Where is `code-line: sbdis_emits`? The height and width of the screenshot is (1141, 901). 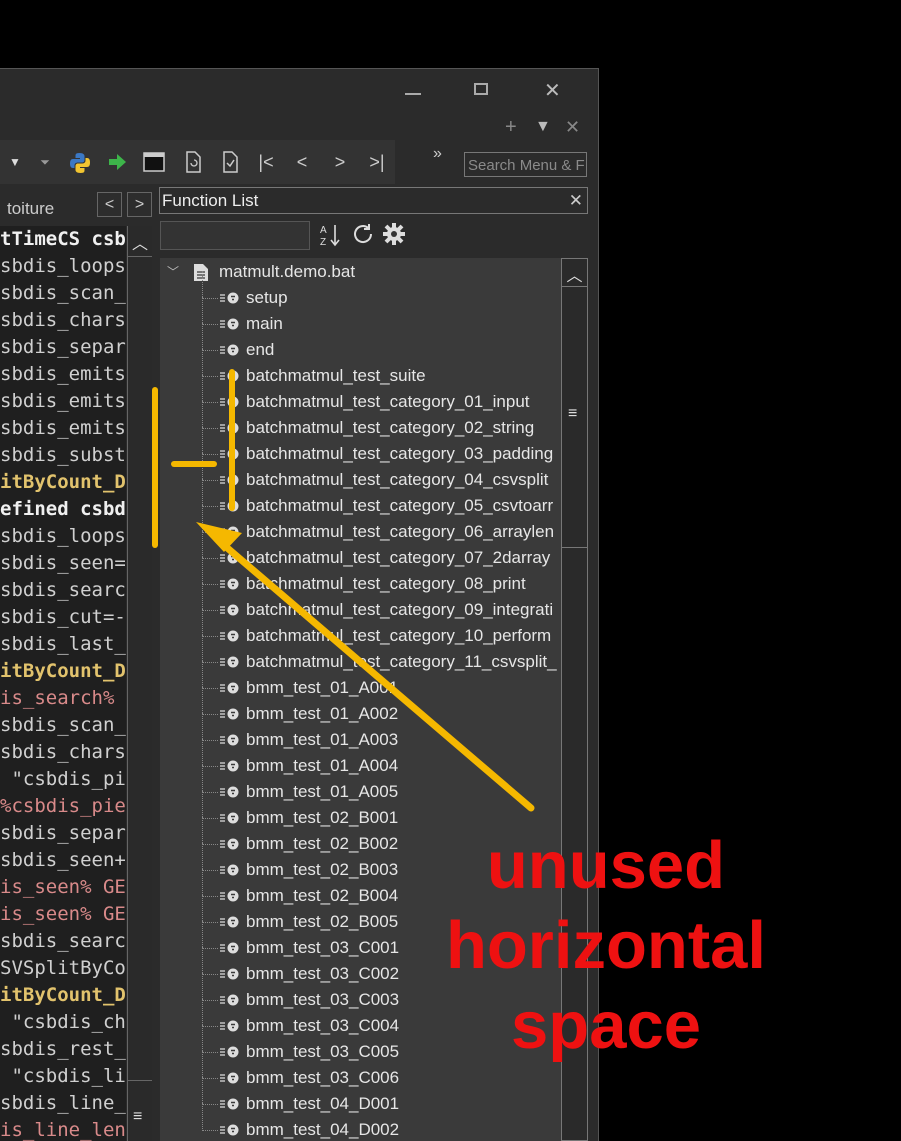 code-line: sbdis_emits is located at coordinates (63, 428).